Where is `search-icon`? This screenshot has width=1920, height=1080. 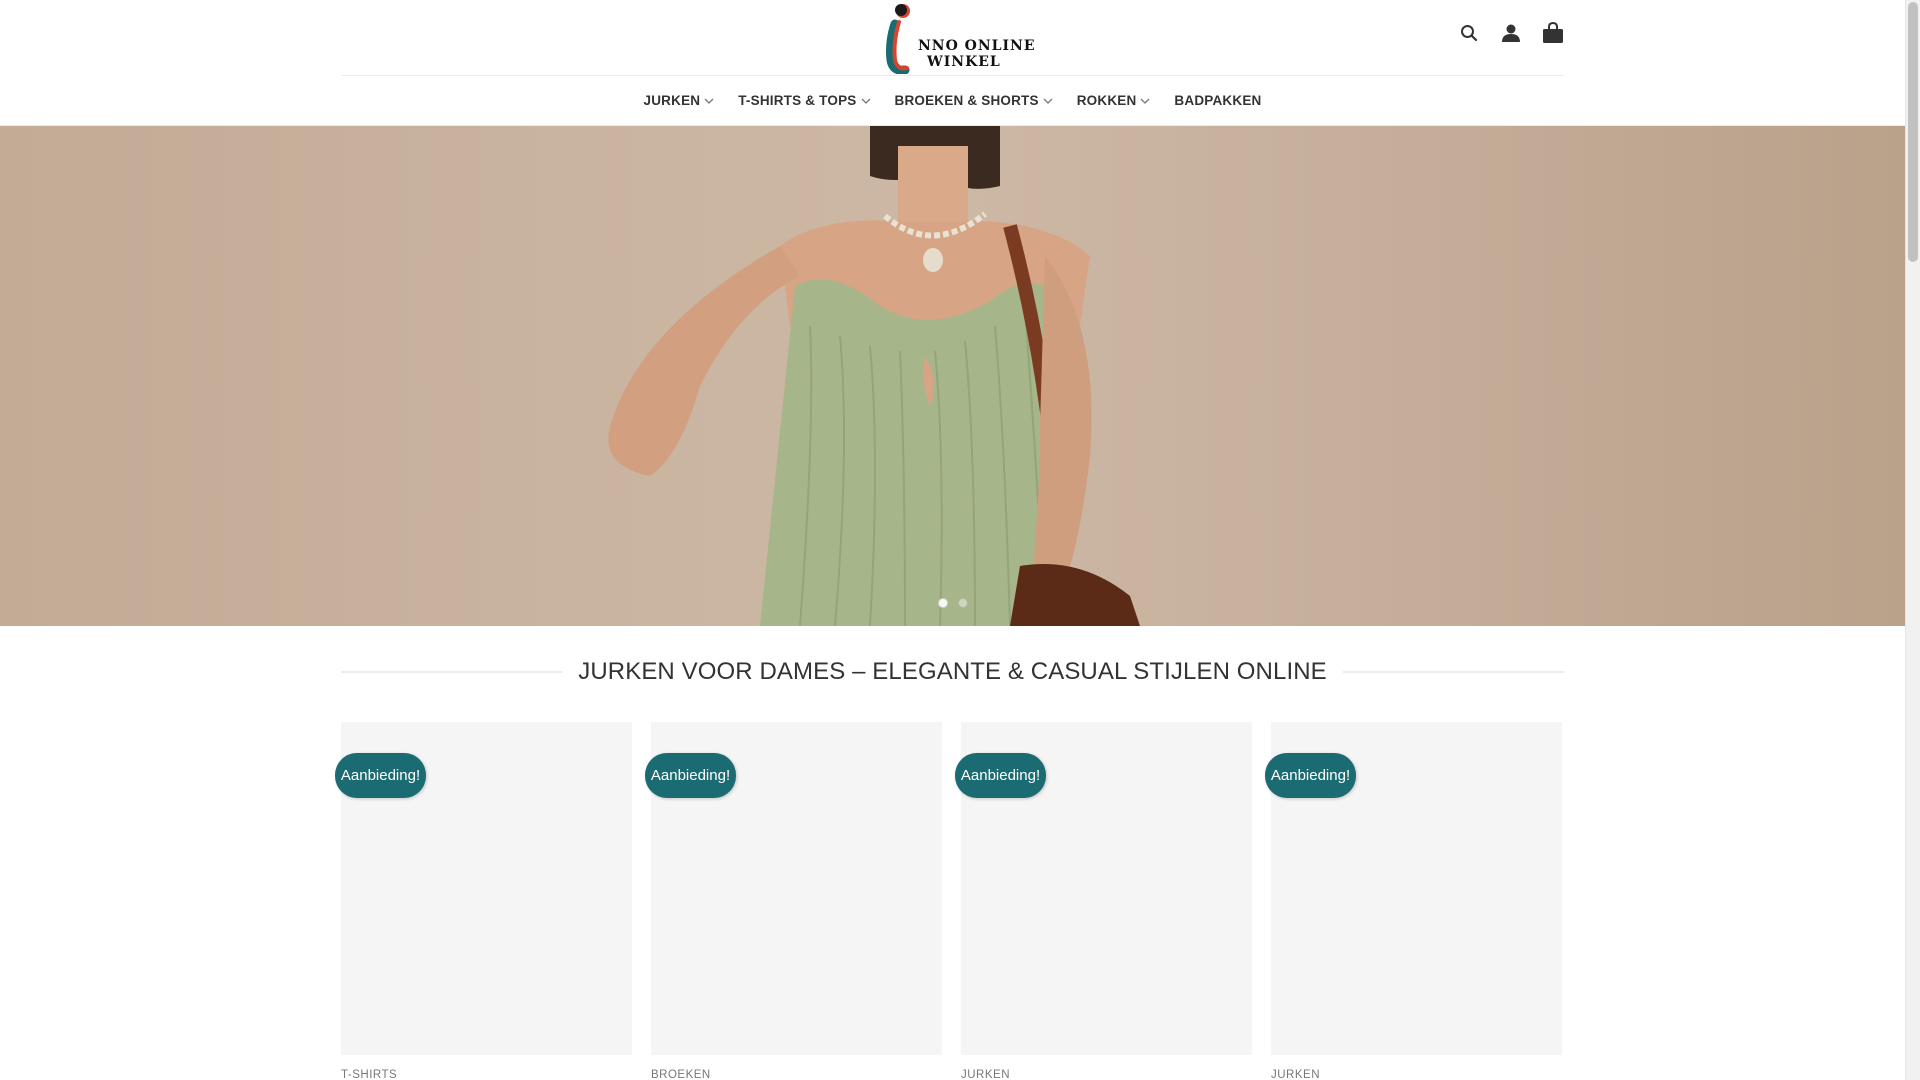
search-icon is located at coordinates (1469, 33).